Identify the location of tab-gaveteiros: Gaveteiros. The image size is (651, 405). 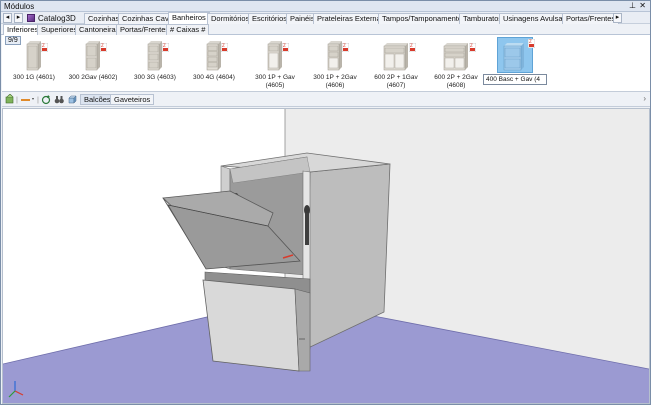
(132, 99).